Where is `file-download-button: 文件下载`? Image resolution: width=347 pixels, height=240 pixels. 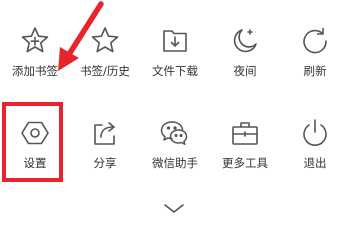
file-download-button: 文件下载 is located at coordinates (175, 53).